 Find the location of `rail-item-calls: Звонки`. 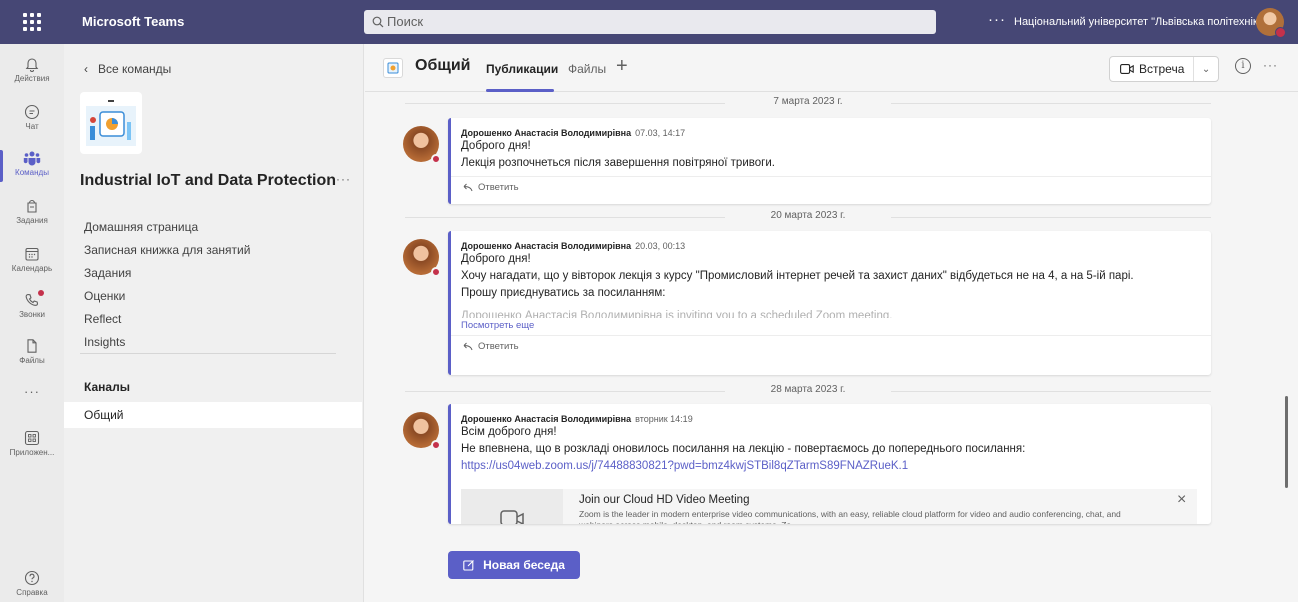

rail-item-calls: Звонки is located at coordinates (32, 308).